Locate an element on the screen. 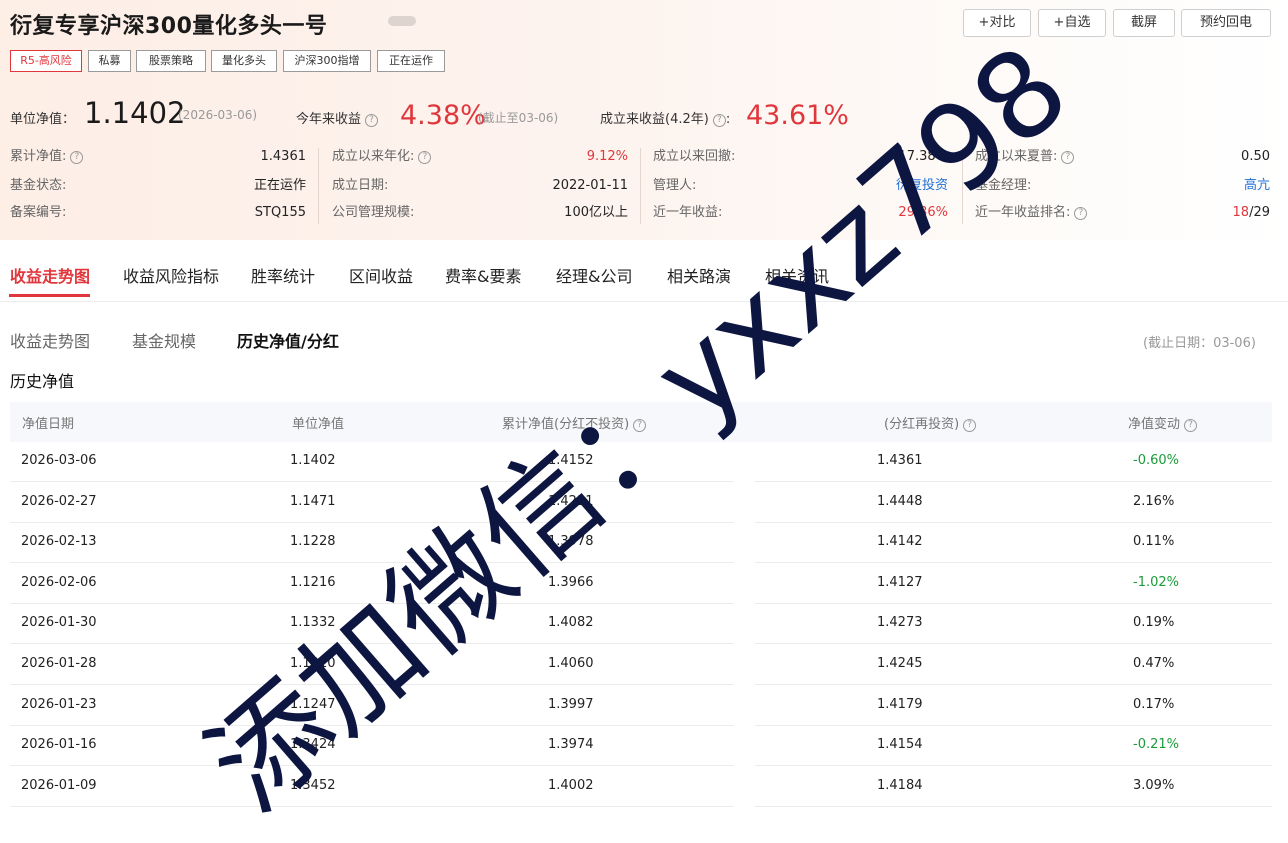 Image resolution: width=1288 pixels, height=843 pixels. table-header: 净值日期 单位净值 累计净值(分红不投资)? (分红再投资)? 净值变动? is located at coordinates (641, 422).